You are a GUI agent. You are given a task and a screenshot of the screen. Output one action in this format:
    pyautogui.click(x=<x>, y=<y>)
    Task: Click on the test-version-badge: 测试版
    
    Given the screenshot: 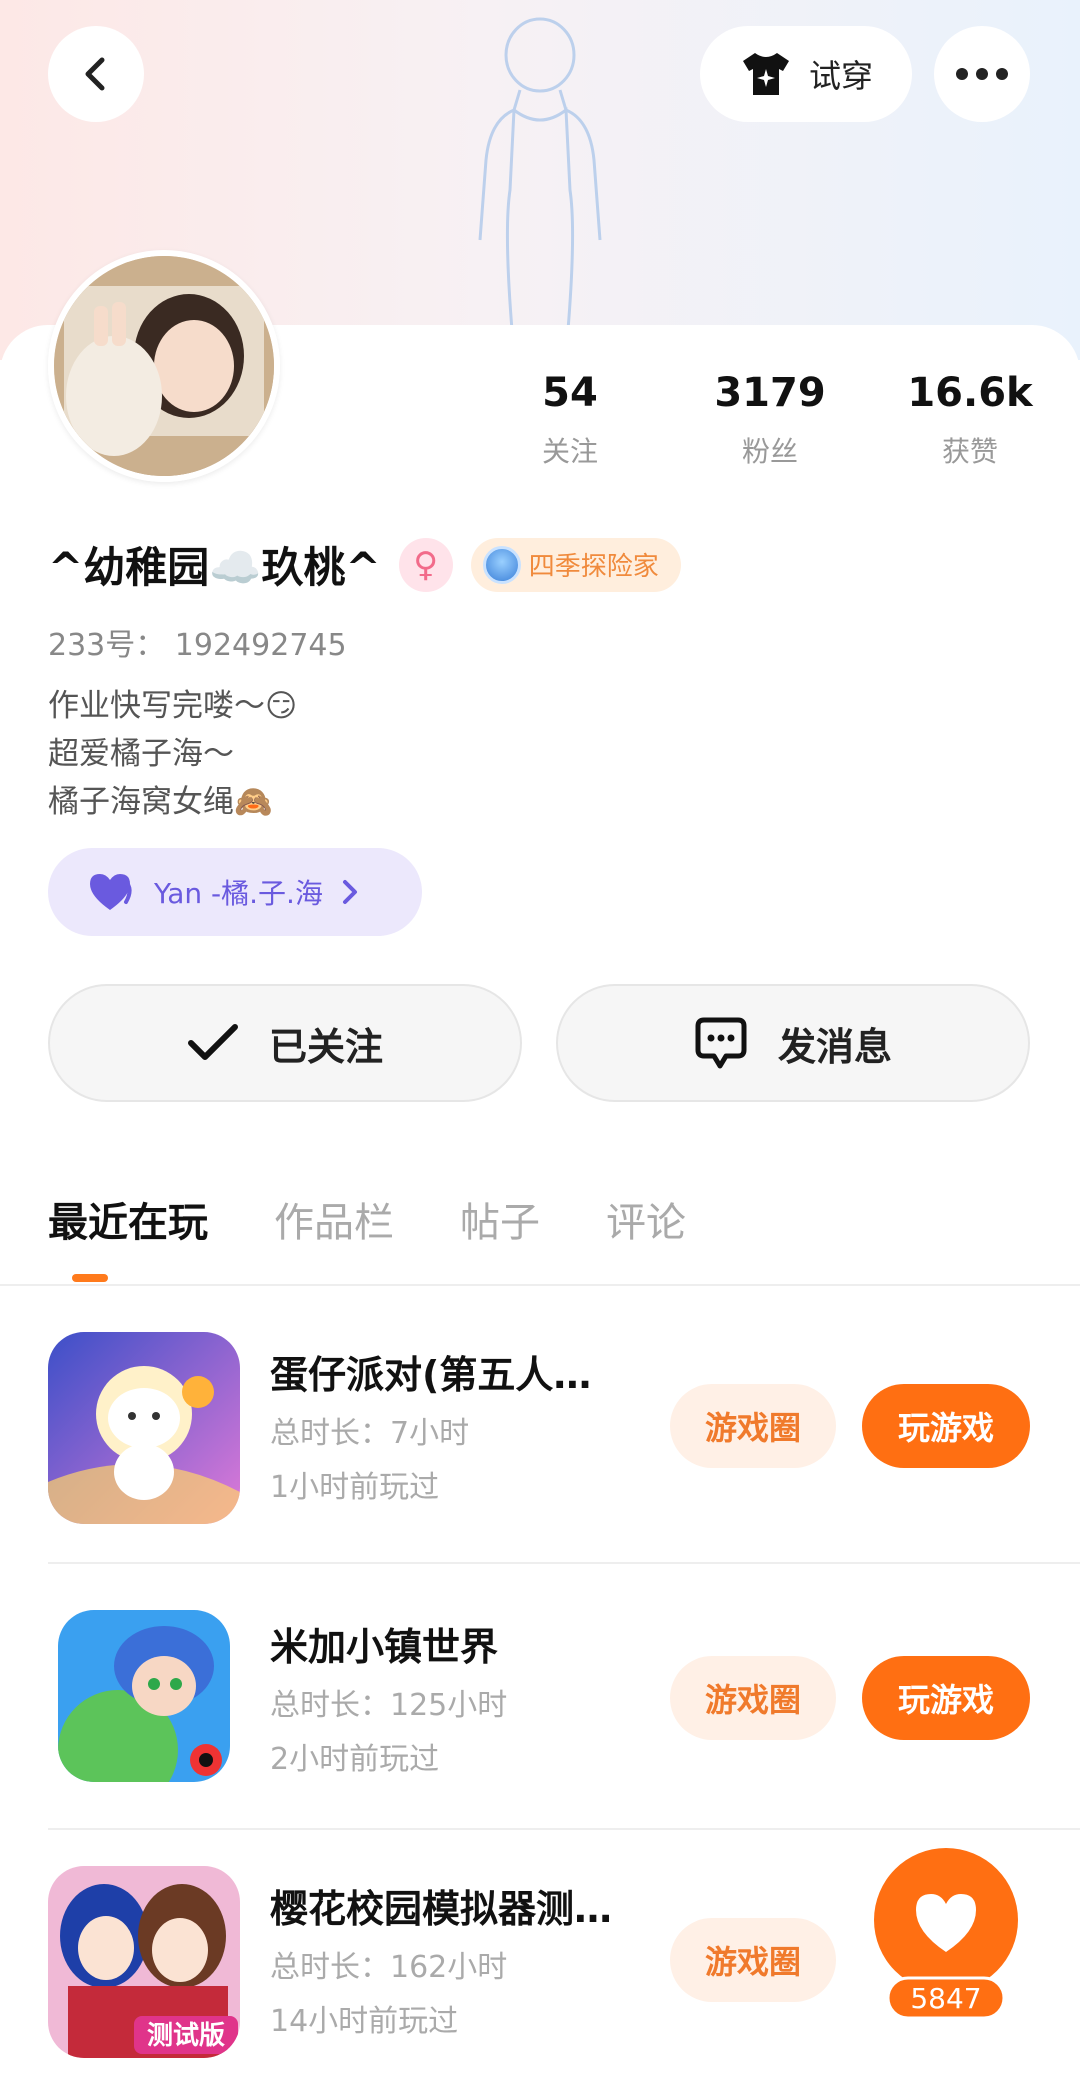 What is the action you would take?
    pyautogui.click(x=186, y=2036)
    